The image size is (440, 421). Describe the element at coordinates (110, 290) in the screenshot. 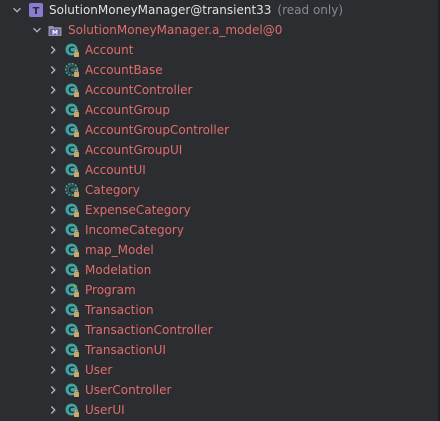

I see `class-node-label: Program` at that location.